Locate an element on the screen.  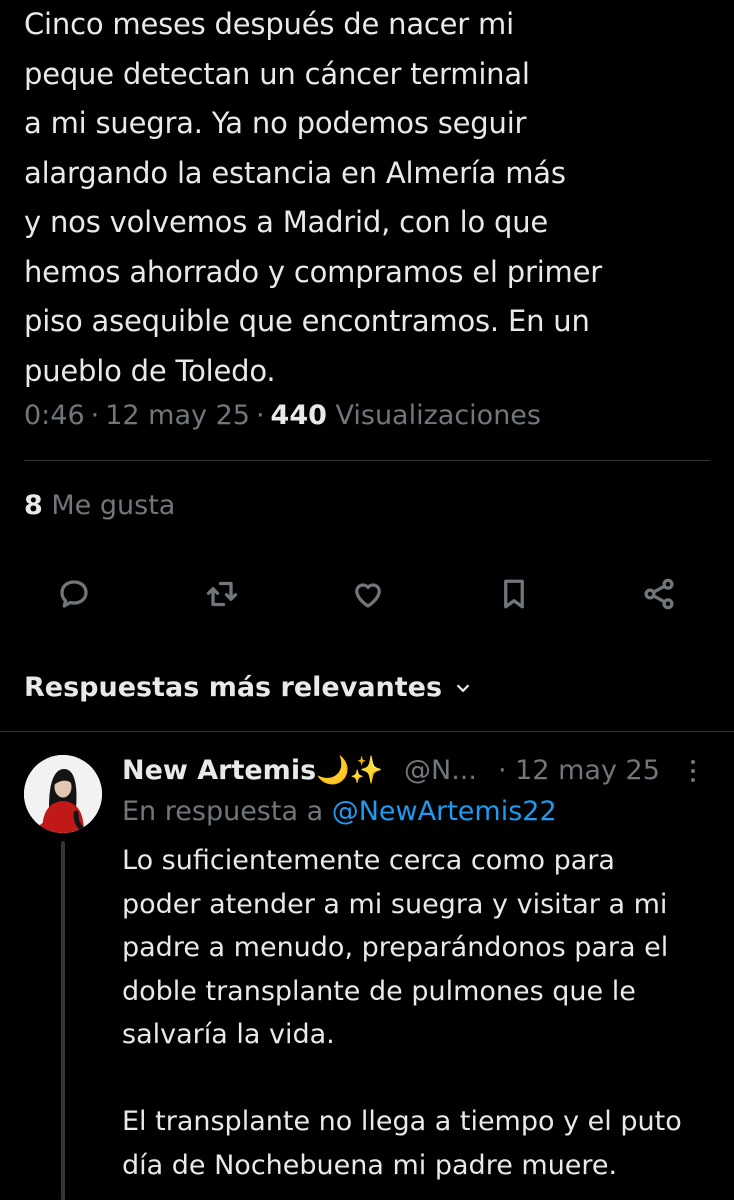
bookmark-button is located at coordinates (514, 594).